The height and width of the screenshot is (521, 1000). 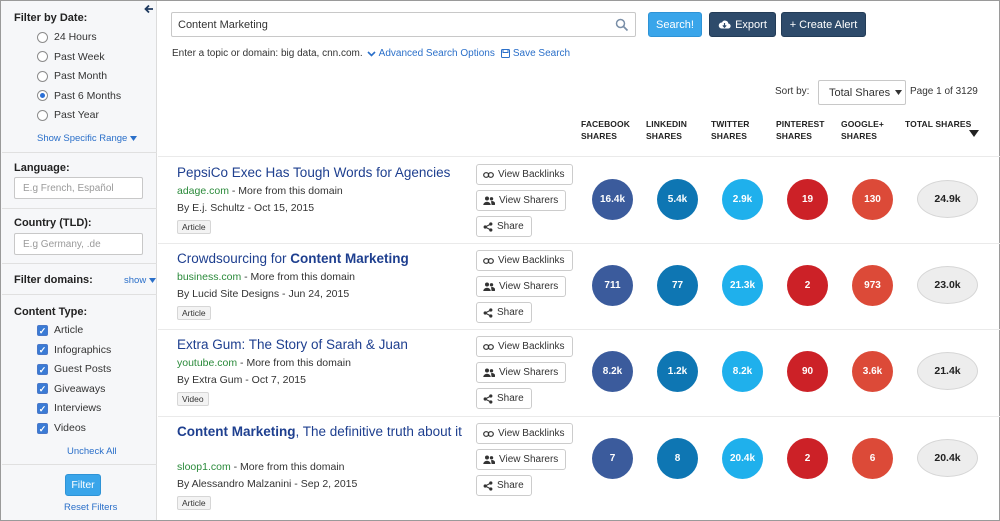 What do you see at coordinates (207, 363) in the screenshot?
I see `result-domain-link: youtube.com` at bounding box center [207, 363].